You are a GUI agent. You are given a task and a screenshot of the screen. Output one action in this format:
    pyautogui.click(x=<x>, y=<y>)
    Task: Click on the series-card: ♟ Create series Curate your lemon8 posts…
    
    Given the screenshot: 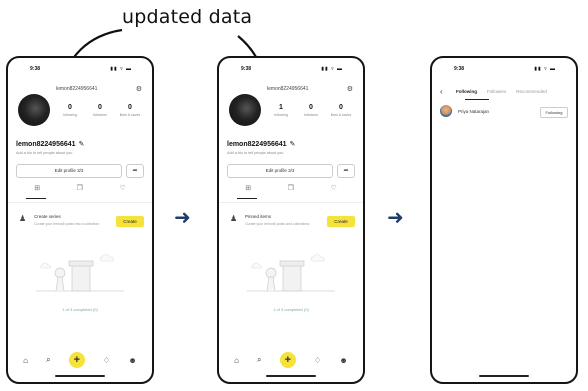 What is the action you would take?
    pyautogui.click(x=80, y=222)
    